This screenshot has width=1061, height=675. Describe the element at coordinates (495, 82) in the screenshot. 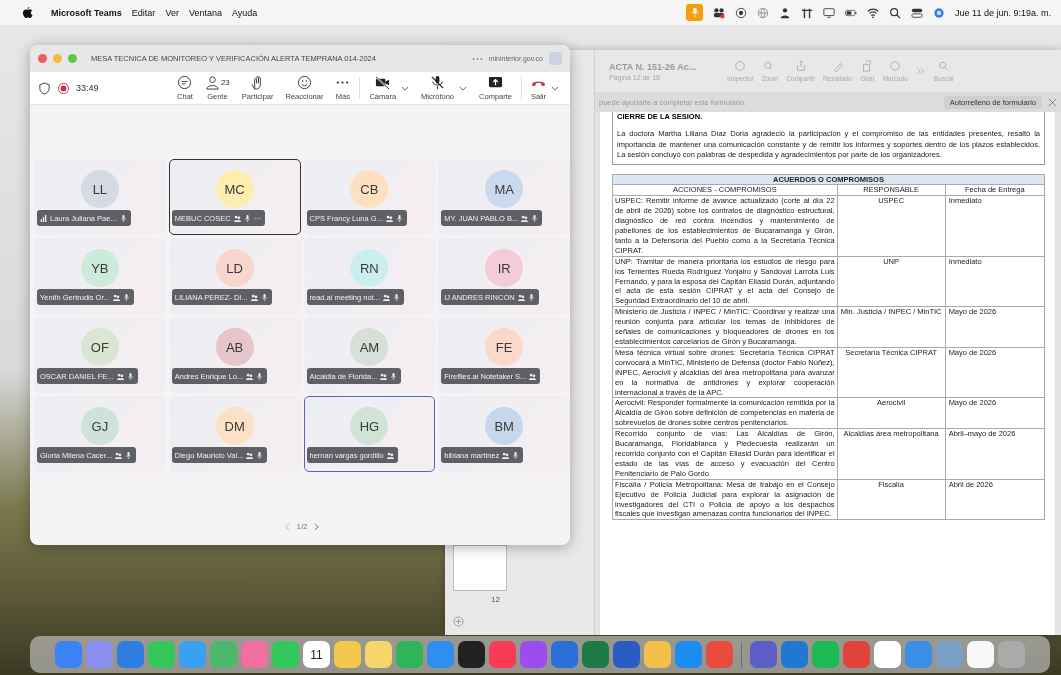

I see `share-screen-icon` at that location.